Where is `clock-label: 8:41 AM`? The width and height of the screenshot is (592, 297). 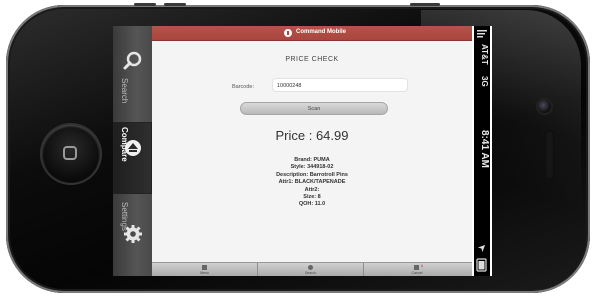
clock-label: 8:41 AM is located at coordinates (484, 149).